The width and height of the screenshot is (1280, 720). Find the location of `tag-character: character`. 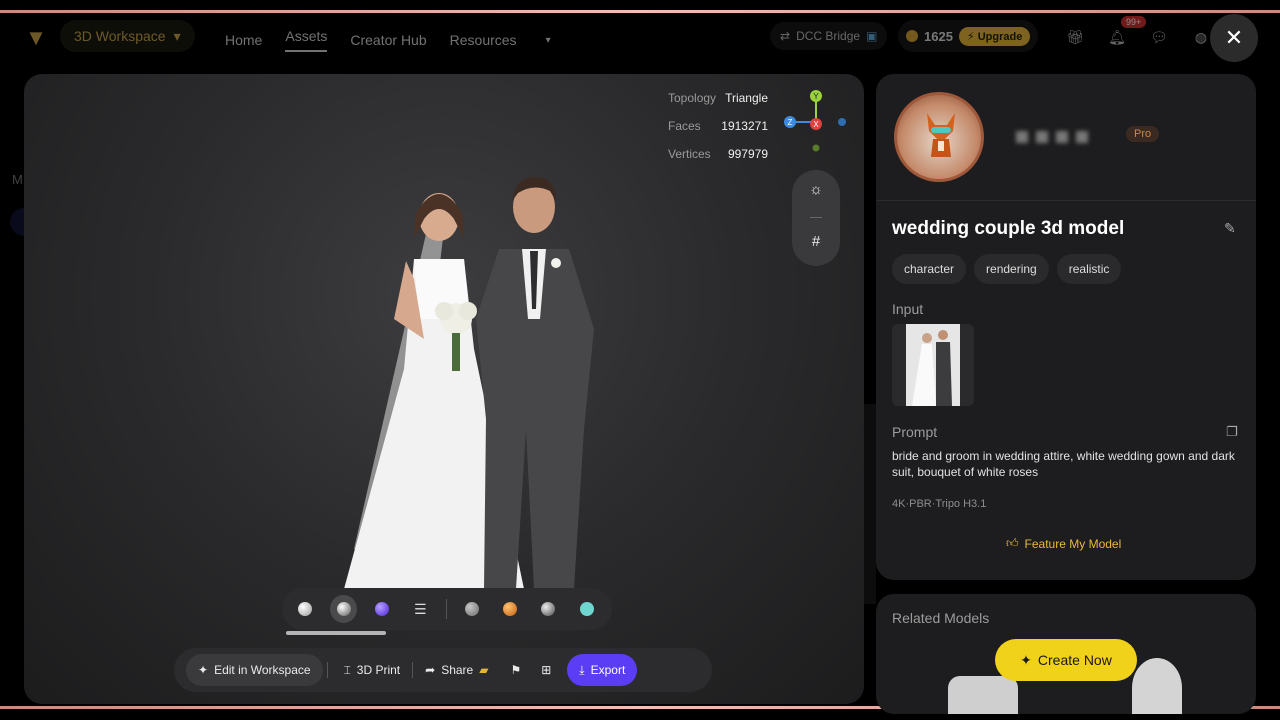

tag-character: character is located at coordinates (929, 269).